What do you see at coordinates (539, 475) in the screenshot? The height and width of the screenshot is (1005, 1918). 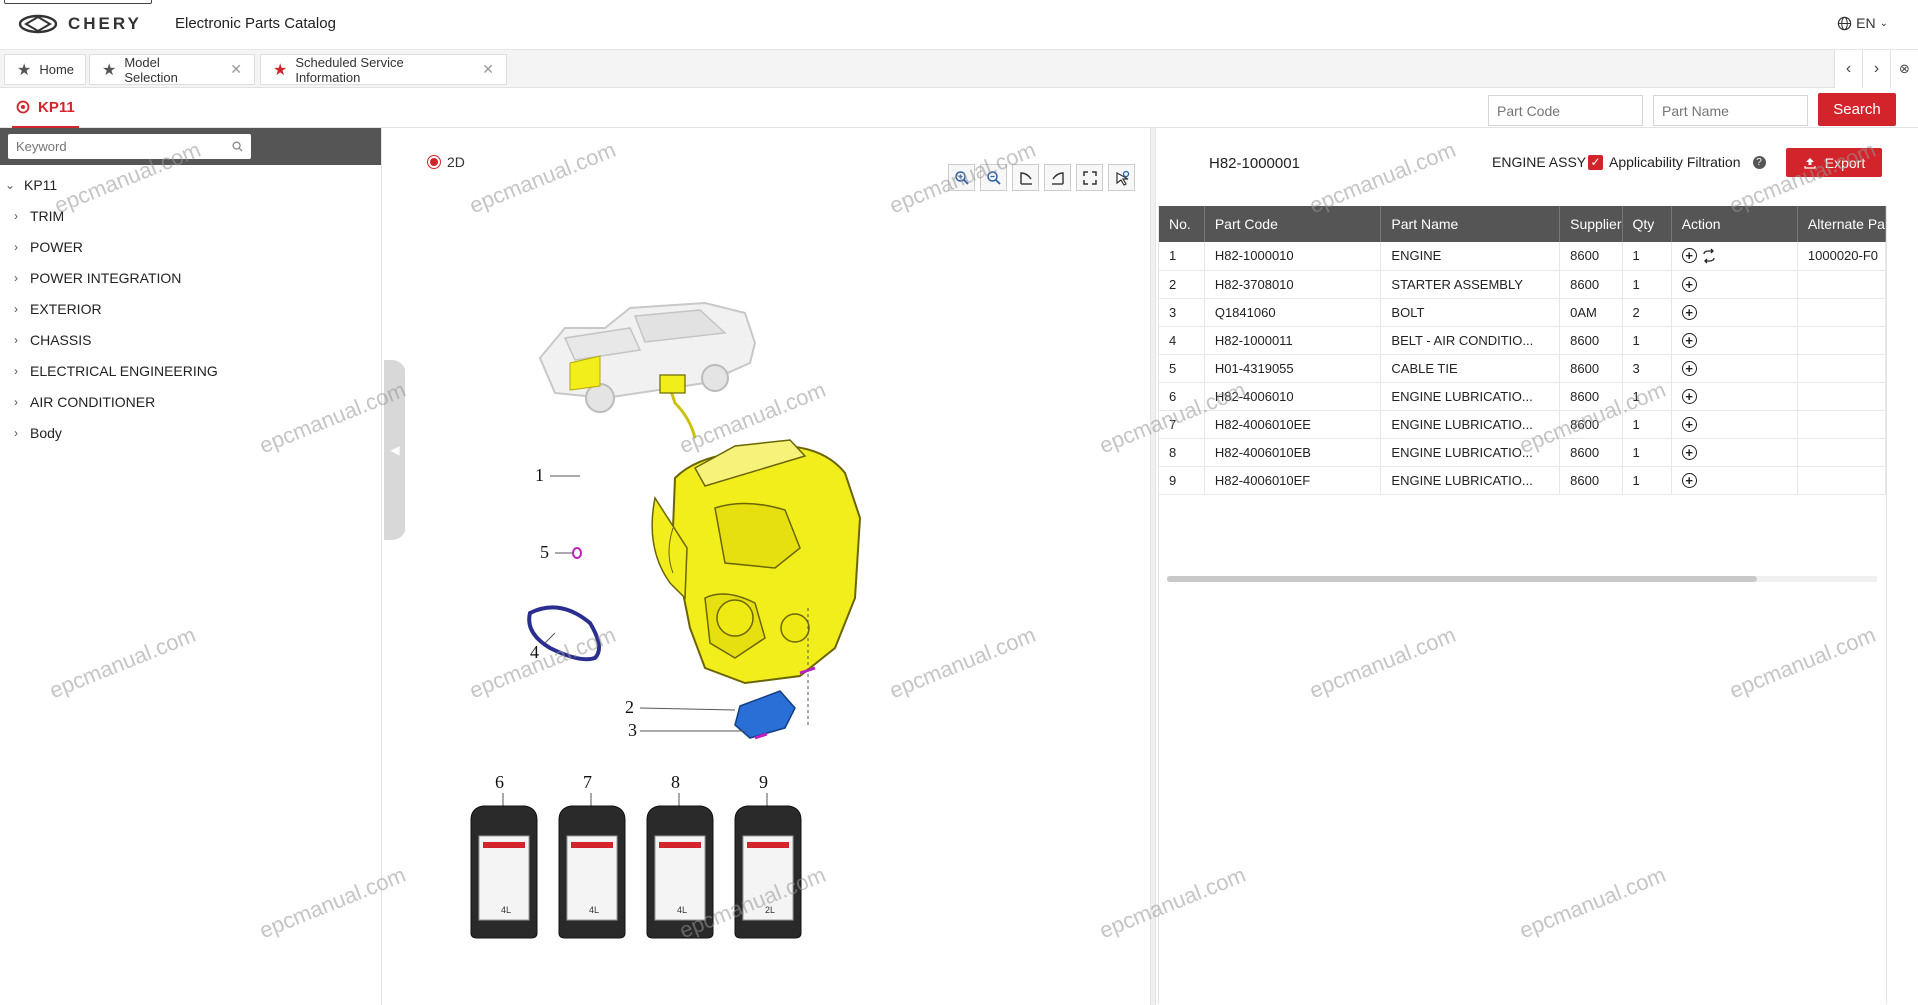 I see `callout-1: 1` at bounding box center [539, 475].